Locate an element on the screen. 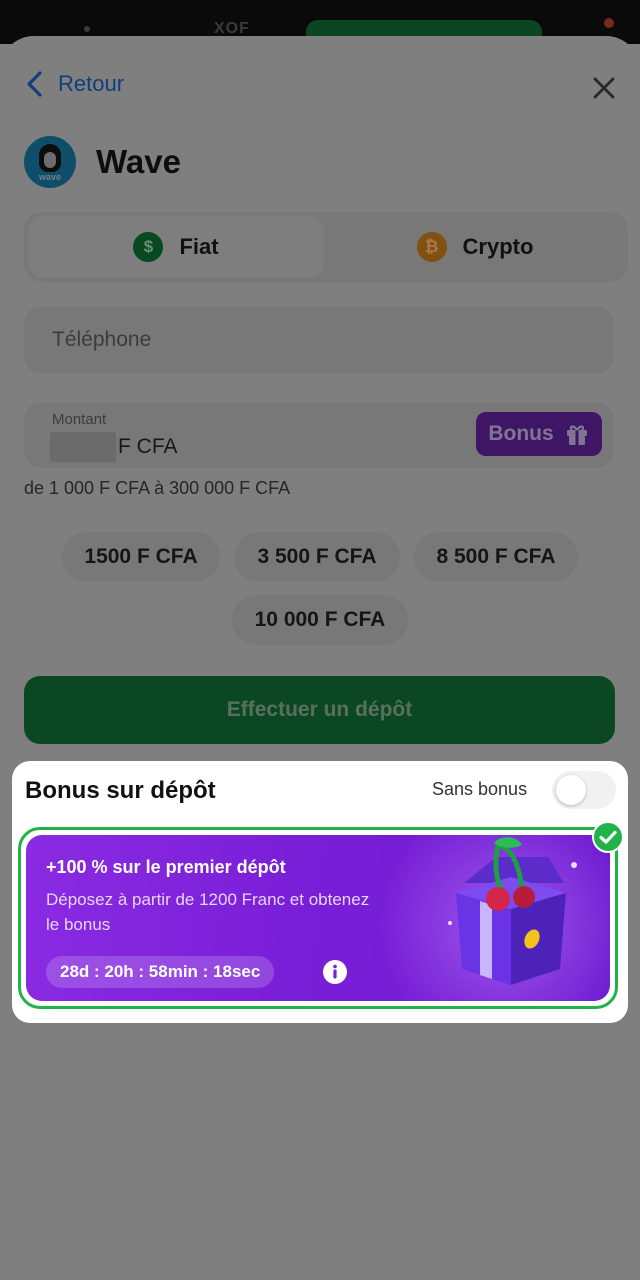  no-bonus-toggle is located at coordinates (584, 790).